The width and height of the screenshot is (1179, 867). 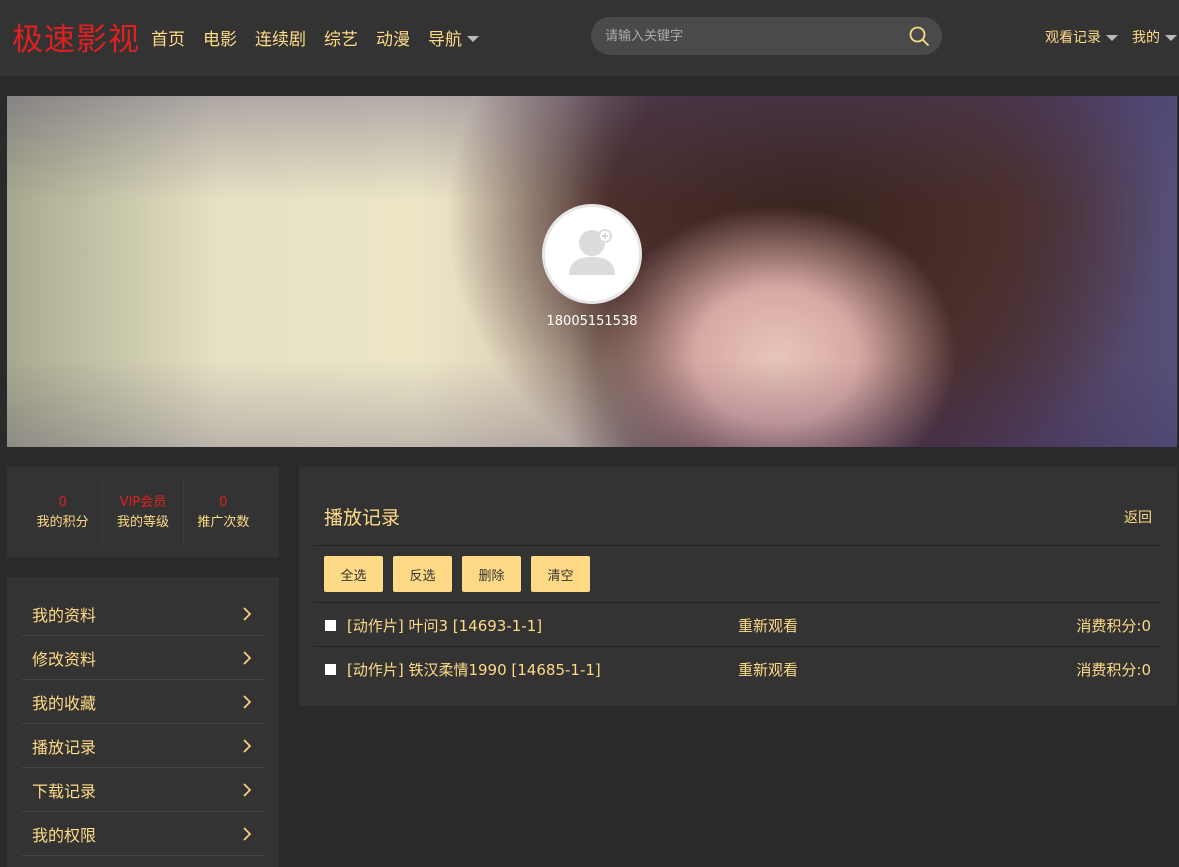 I want to click on my-account-dropdown: 我的, so click(x=1154, y=37).